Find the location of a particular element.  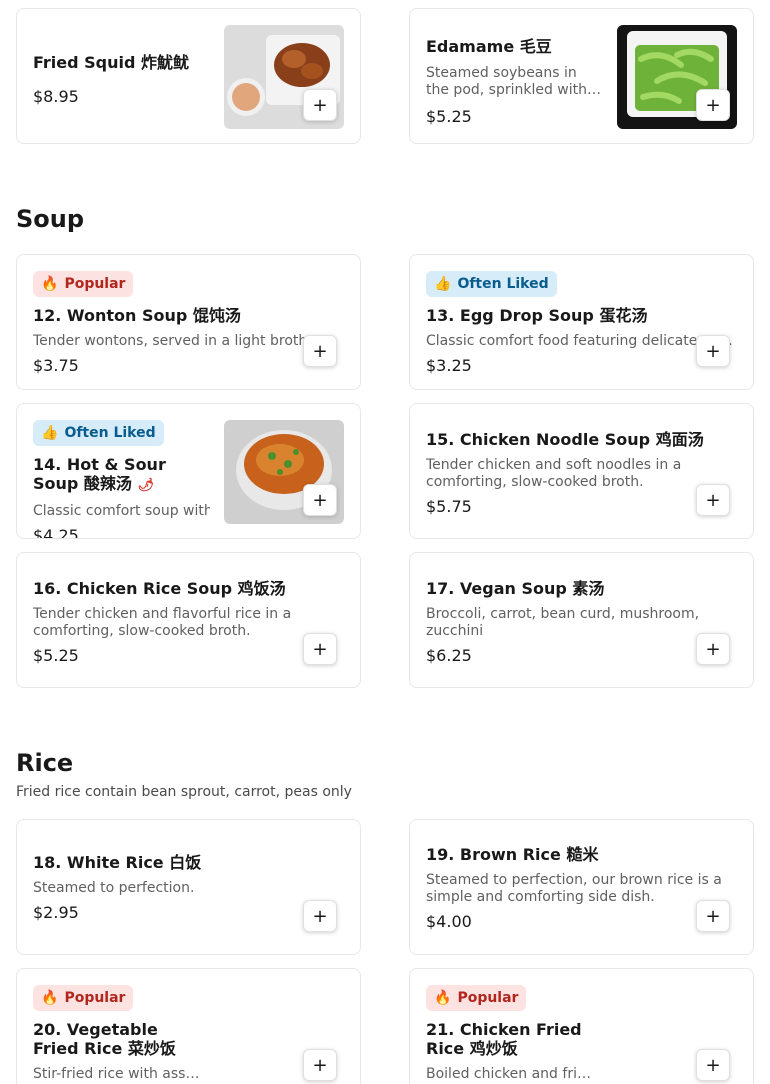

item-price: $4.25 is located at coordinates (56, 532).